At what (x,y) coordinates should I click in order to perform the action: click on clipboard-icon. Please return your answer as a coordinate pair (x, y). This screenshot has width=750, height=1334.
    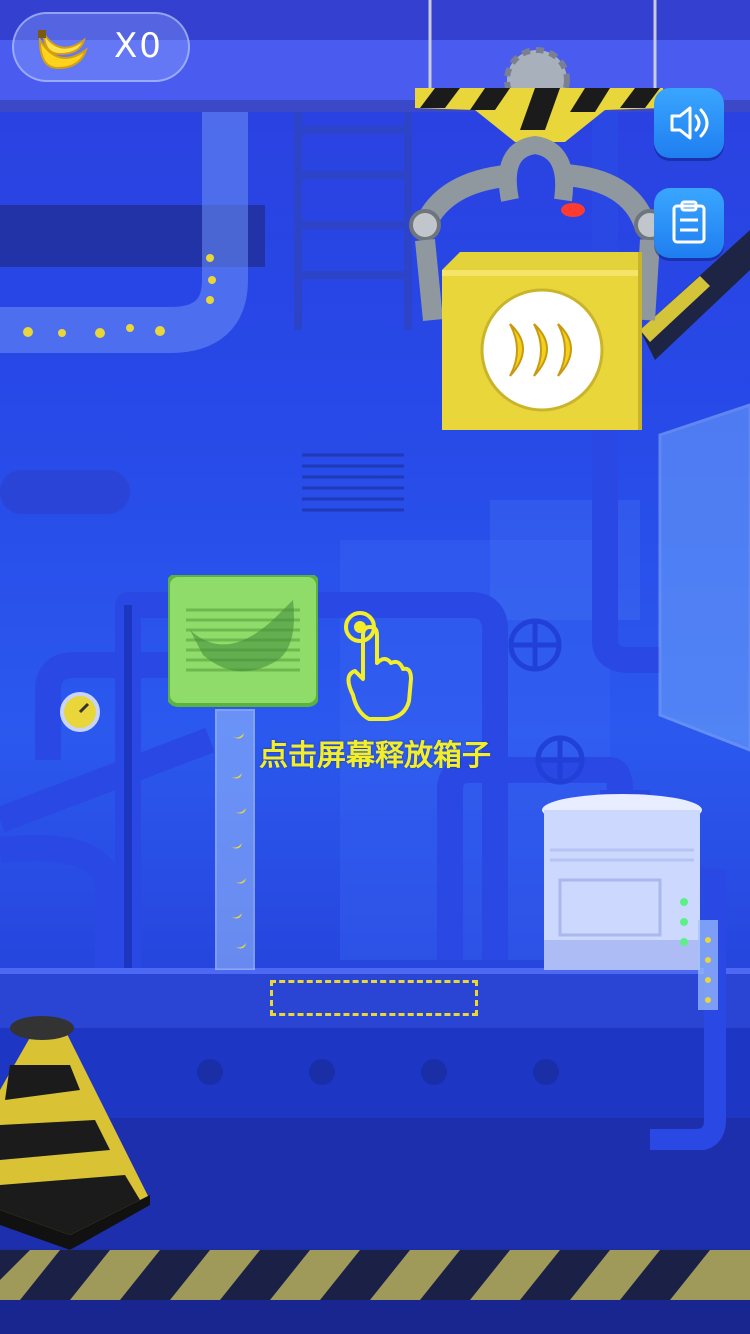
    Looking at the image, I should click on (689, 222).